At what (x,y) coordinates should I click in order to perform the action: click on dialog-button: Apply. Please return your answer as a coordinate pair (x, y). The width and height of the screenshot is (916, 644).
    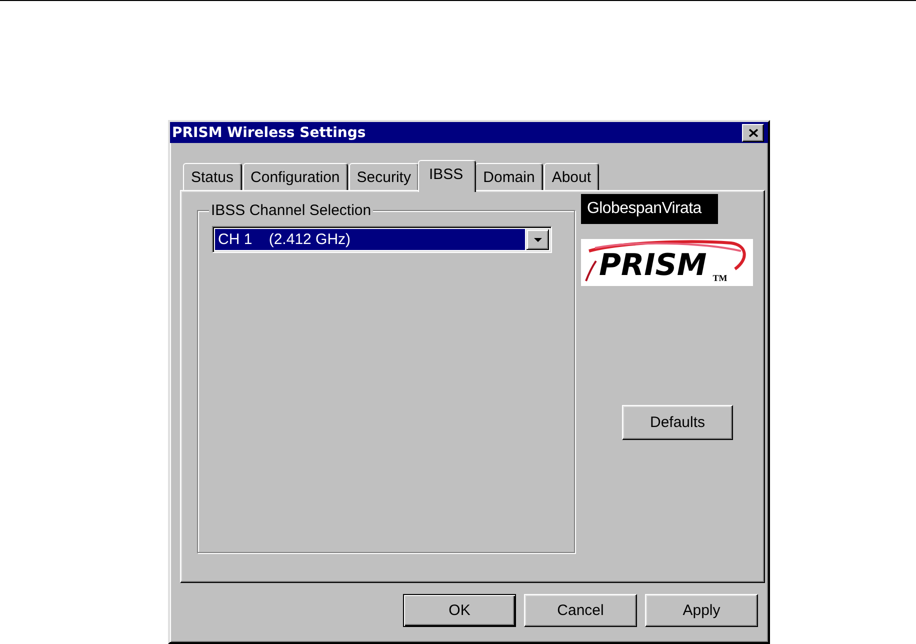
    Looking at the image, I should click on (701, 610).